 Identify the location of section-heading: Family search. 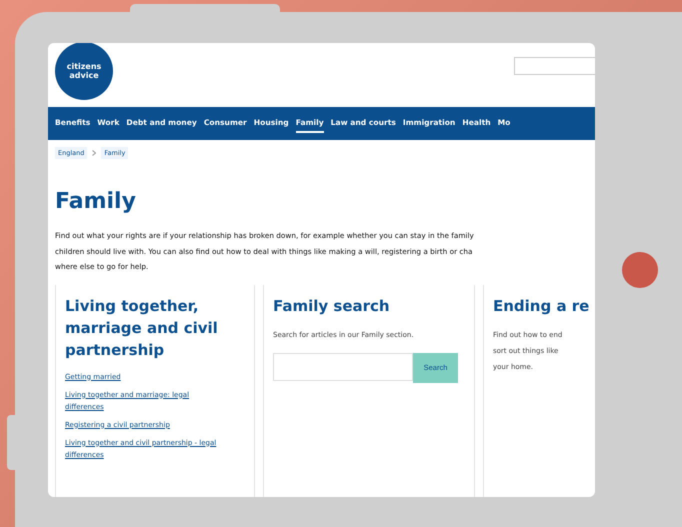
(332, 306).